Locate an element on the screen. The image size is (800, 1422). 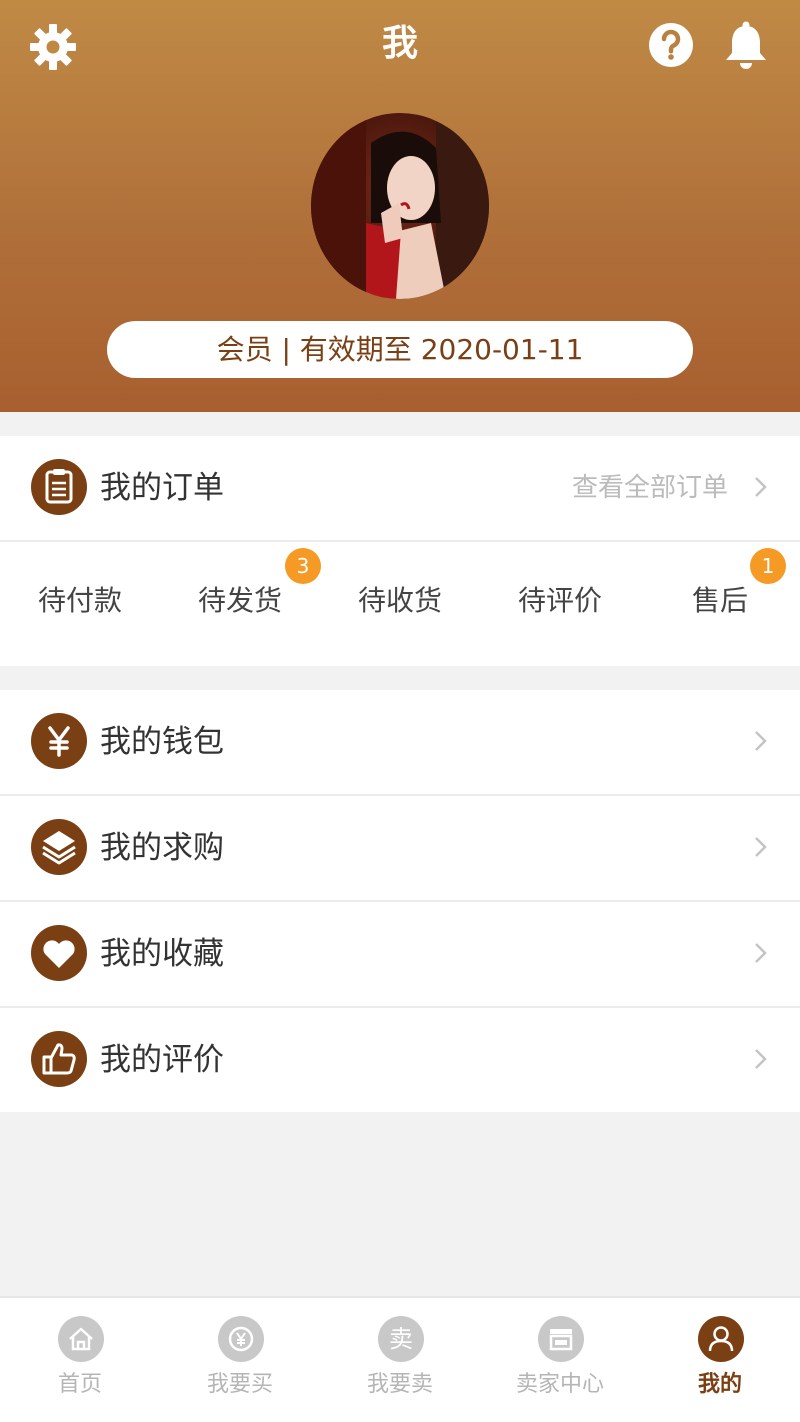
shop-icon is located at coordinates (561, 1339).